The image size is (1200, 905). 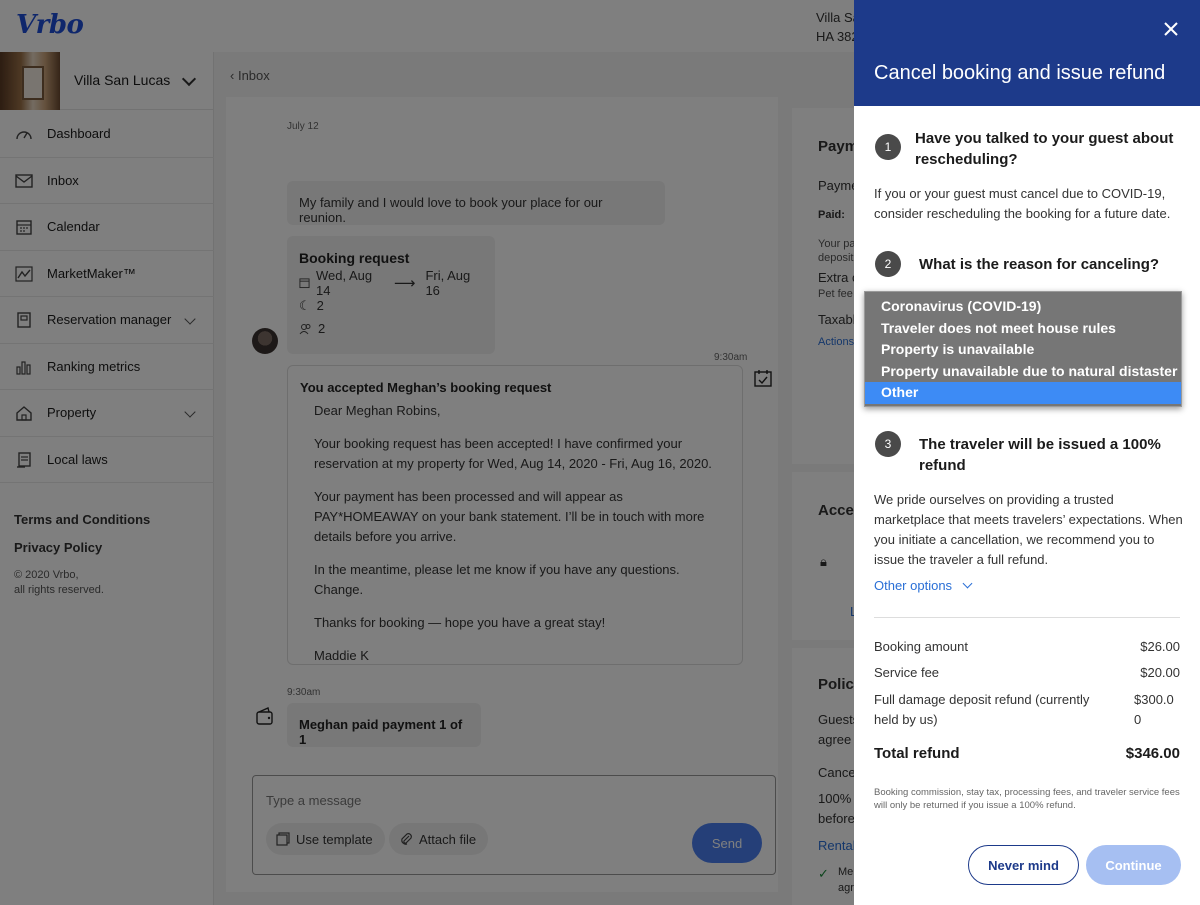 What do you see at coordinates (888, 147) in the screenshot?
I see `step-number: 1` at bounding box center [888, 147].